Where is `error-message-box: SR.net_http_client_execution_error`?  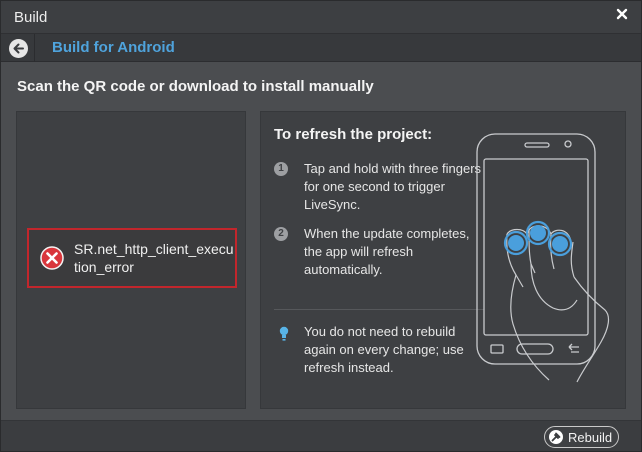 error-message-box: SR.net_http_client_execution_error is located at coordinates (132, 258).